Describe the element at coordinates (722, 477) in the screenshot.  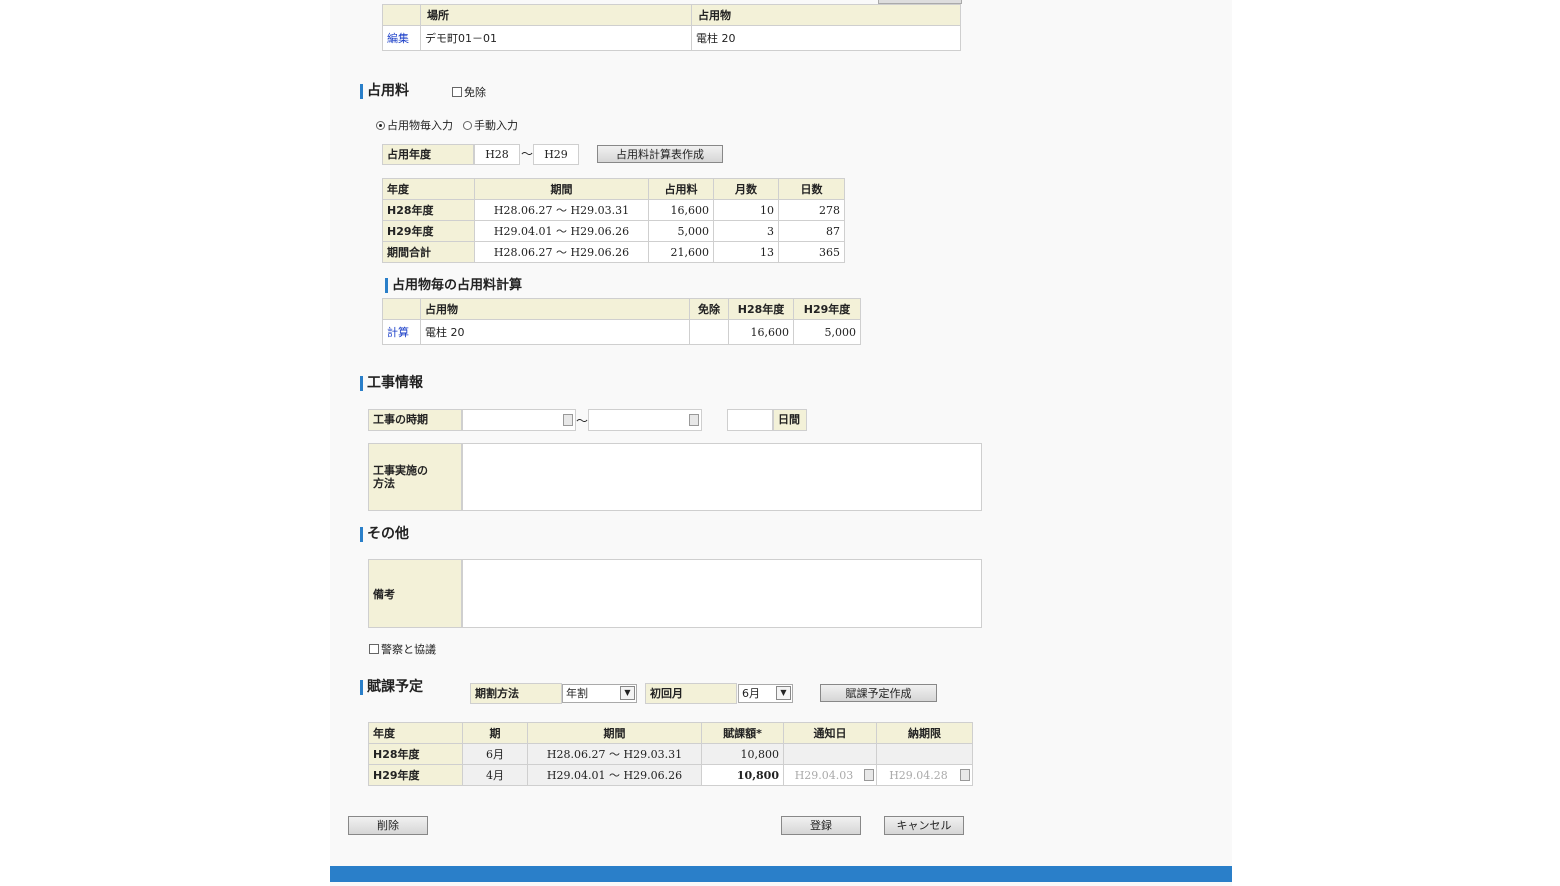
I see `construction-method-textarea` at that location.